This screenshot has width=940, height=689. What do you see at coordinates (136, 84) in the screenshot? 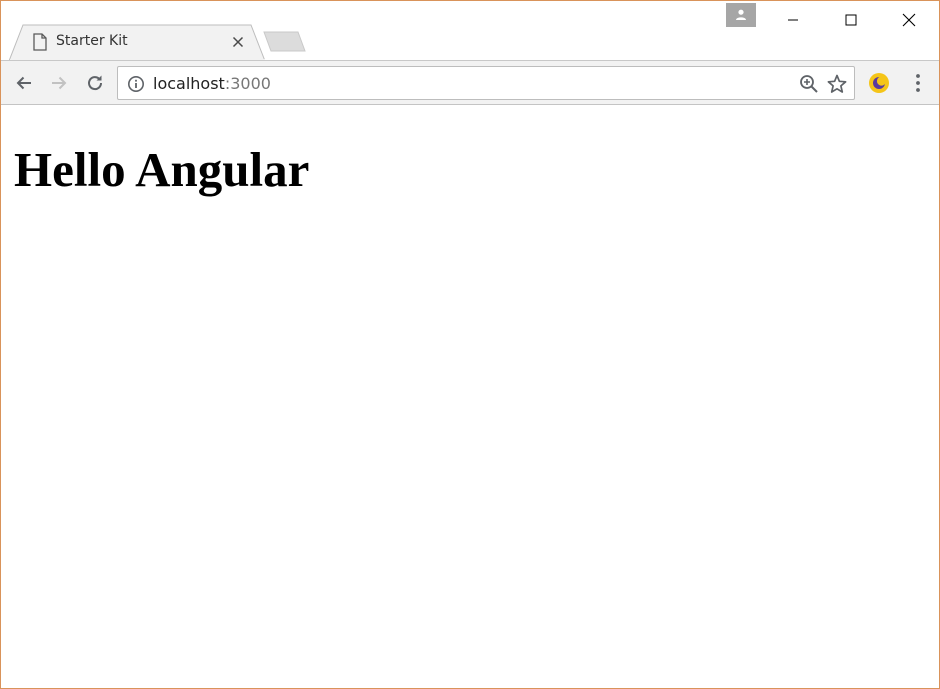
I see `info-icon` at bounding box center [136, 84].